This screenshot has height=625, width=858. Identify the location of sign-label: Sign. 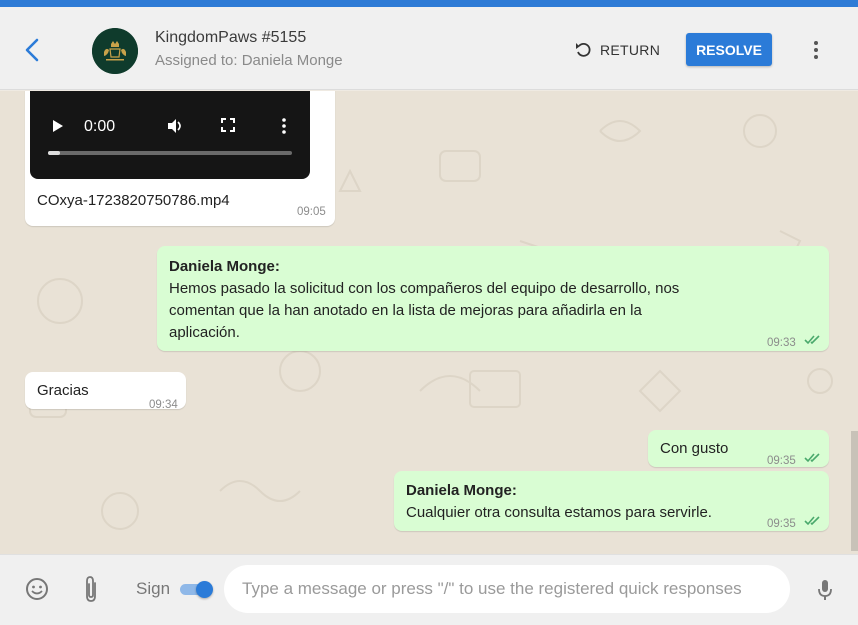
(153, 588).